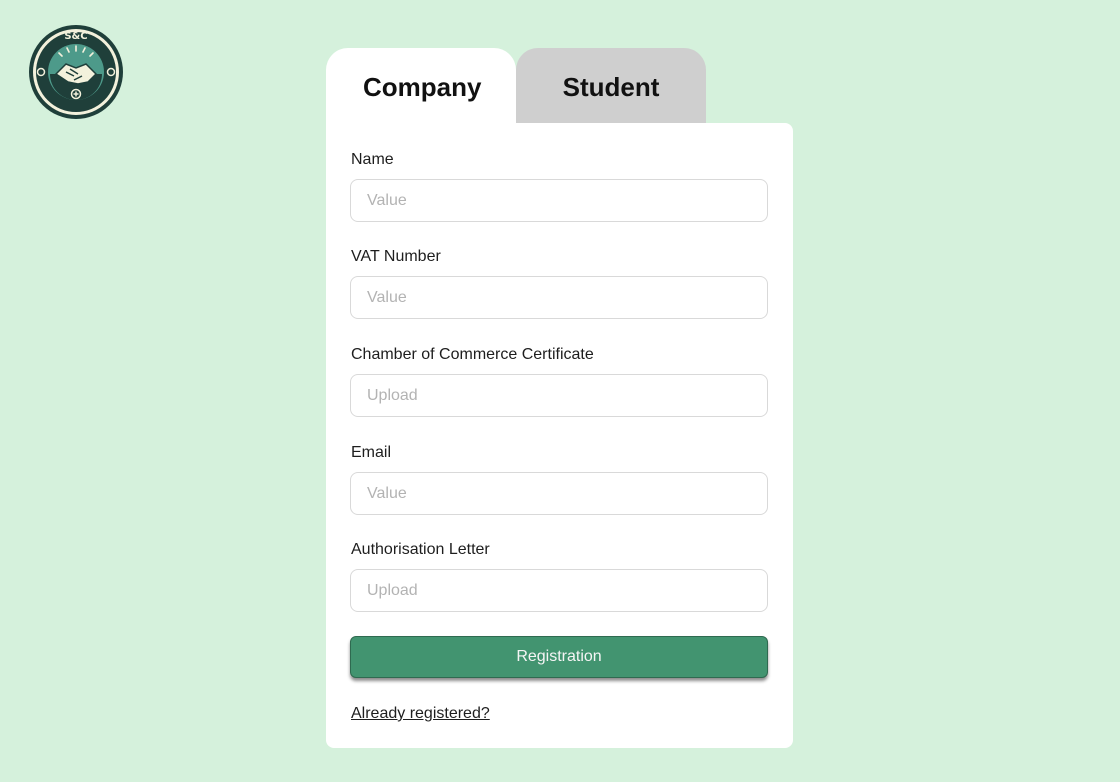 Image resolution: width=1120 pixels, height=782 pixels. I want to click on company-logo: S&C, so click(76, 72).